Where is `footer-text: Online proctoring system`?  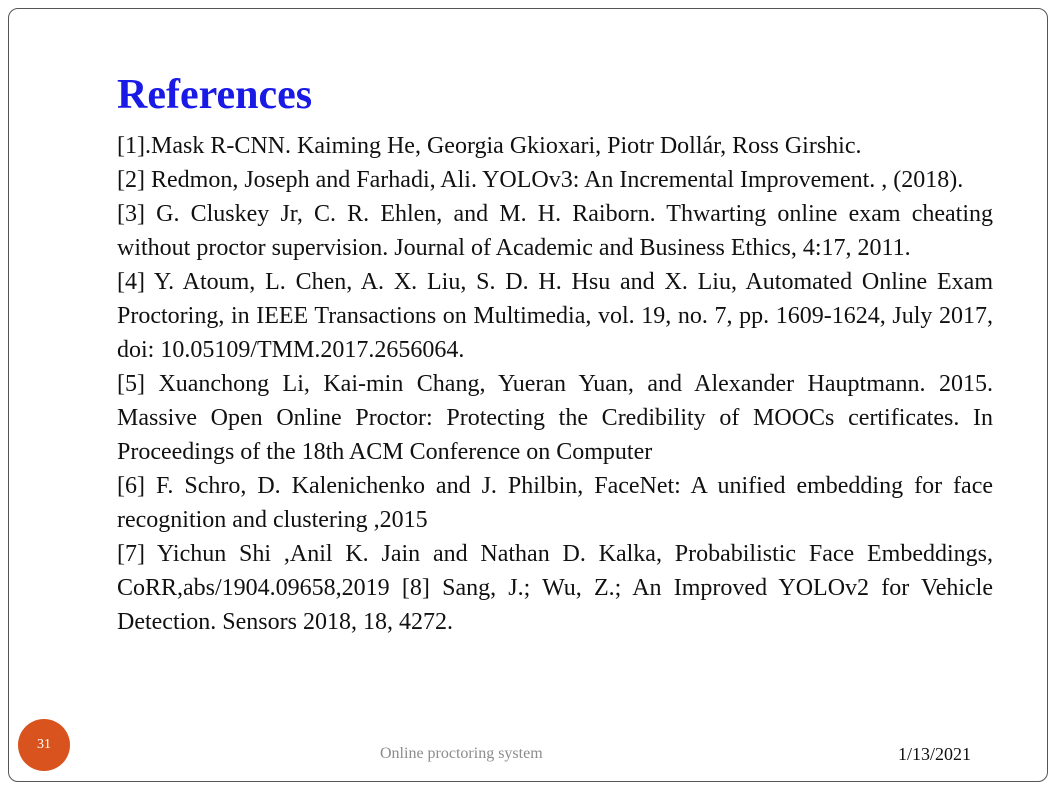 footer-text: Online proctoring system is located at coordinates (461, 753).